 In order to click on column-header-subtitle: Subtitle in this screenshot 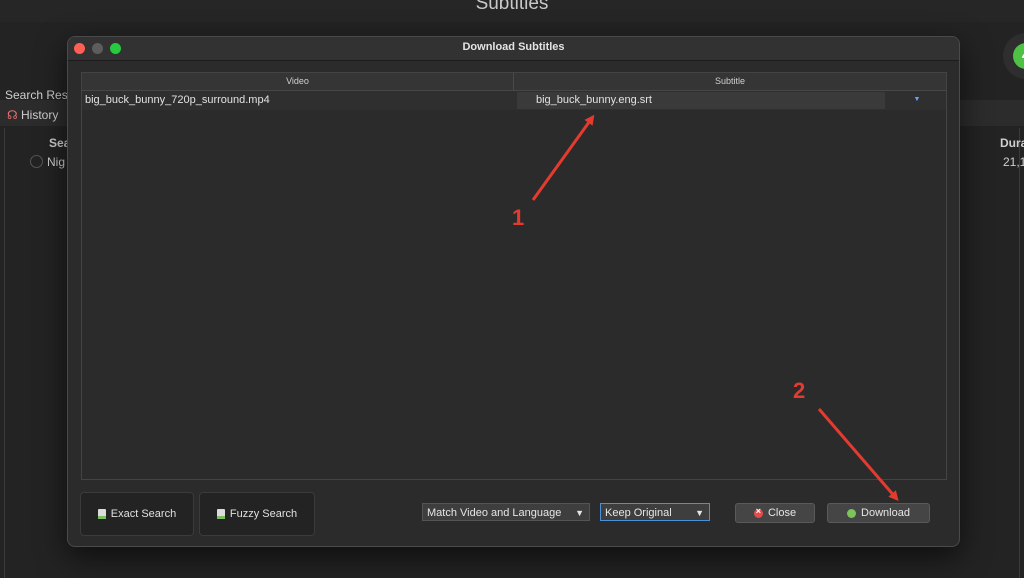, I will do `click(730, 81)`.